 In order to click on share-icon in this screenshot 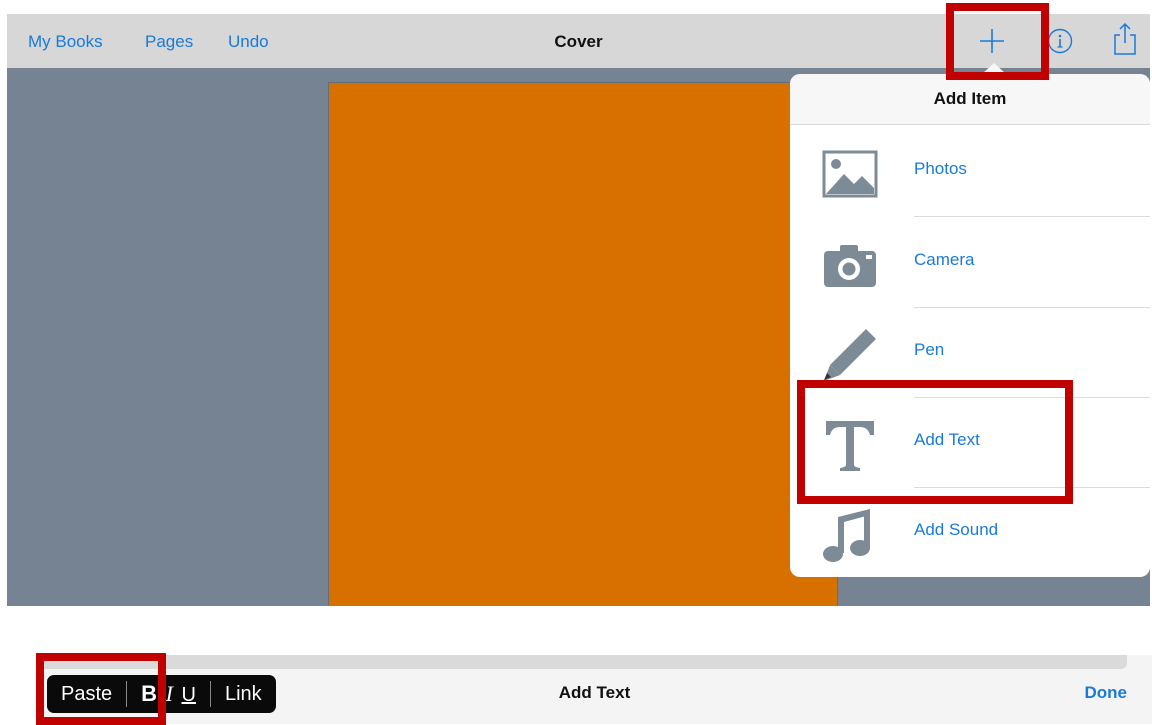, I will do `click(1125, 39)`.